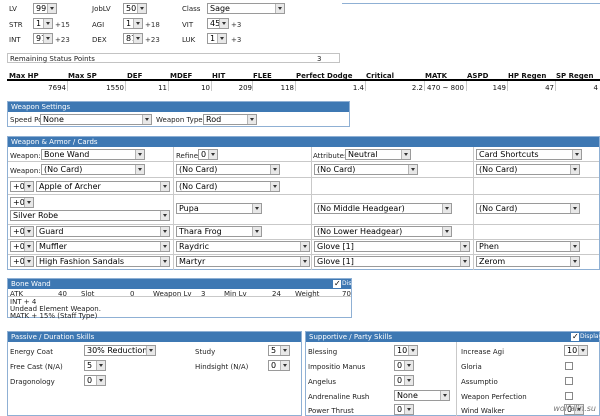 This screenshot has height=416, width=600. Describe the element at coordinates (219, 231) in the screenshot. I see `shield-card-select: Thara Frog` at that location.